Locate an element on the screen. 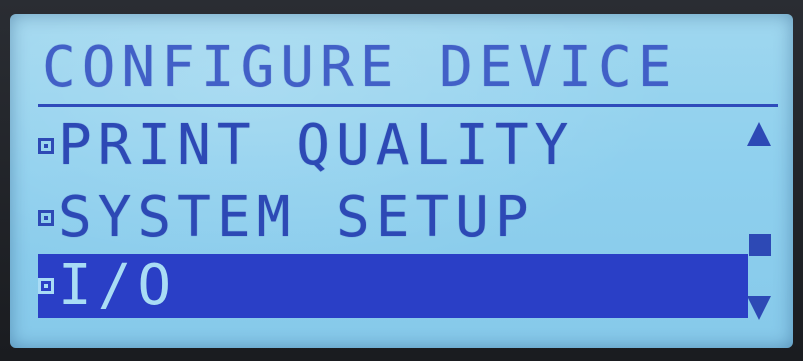  title-divider is located at coordinates (408, 105).